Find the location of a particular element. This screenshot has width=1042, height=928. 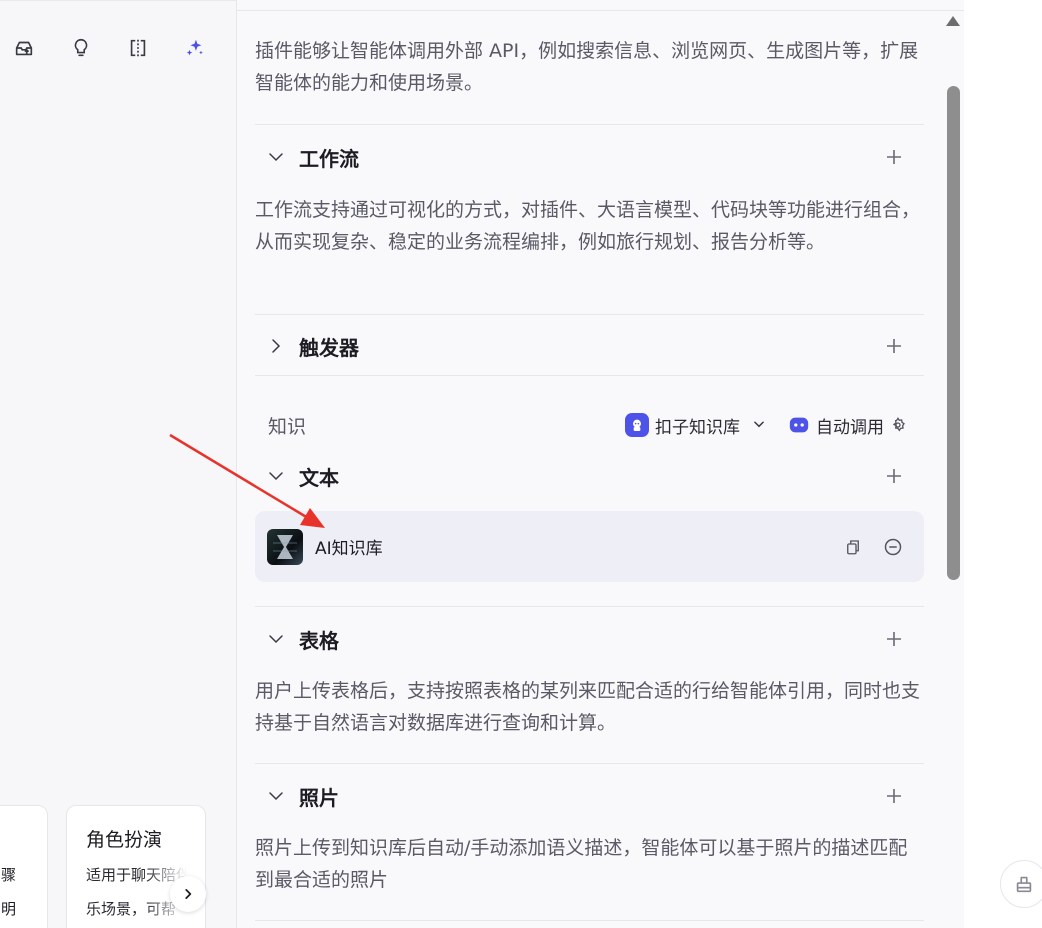

section-header-photo: 照片 is located at coordinates (589, 796).